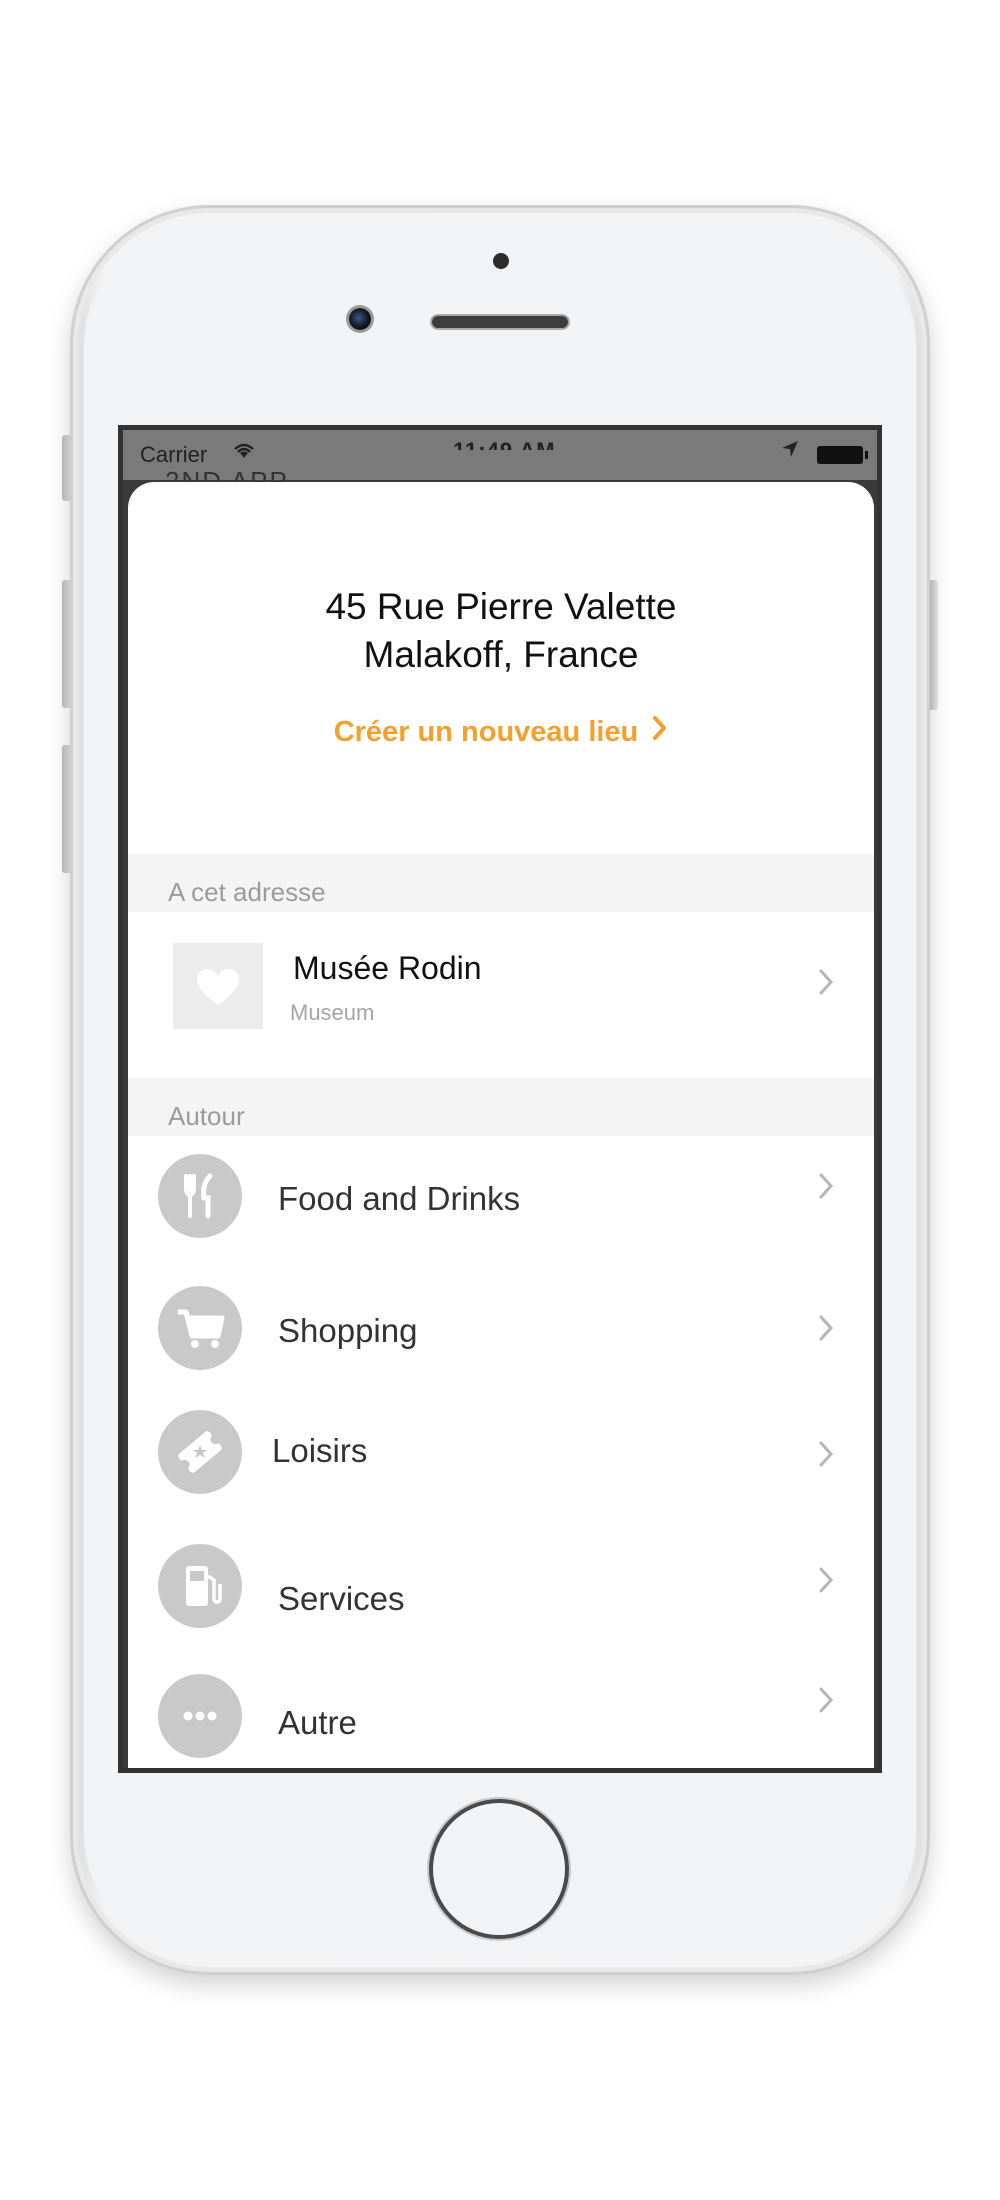 This screenshot has width=1000, height=2200. What do you see at coordinates (501, 1463) in the screenshot?
I see `category-row-loisirs: Loisirs` at bounding box center [501, 1463].